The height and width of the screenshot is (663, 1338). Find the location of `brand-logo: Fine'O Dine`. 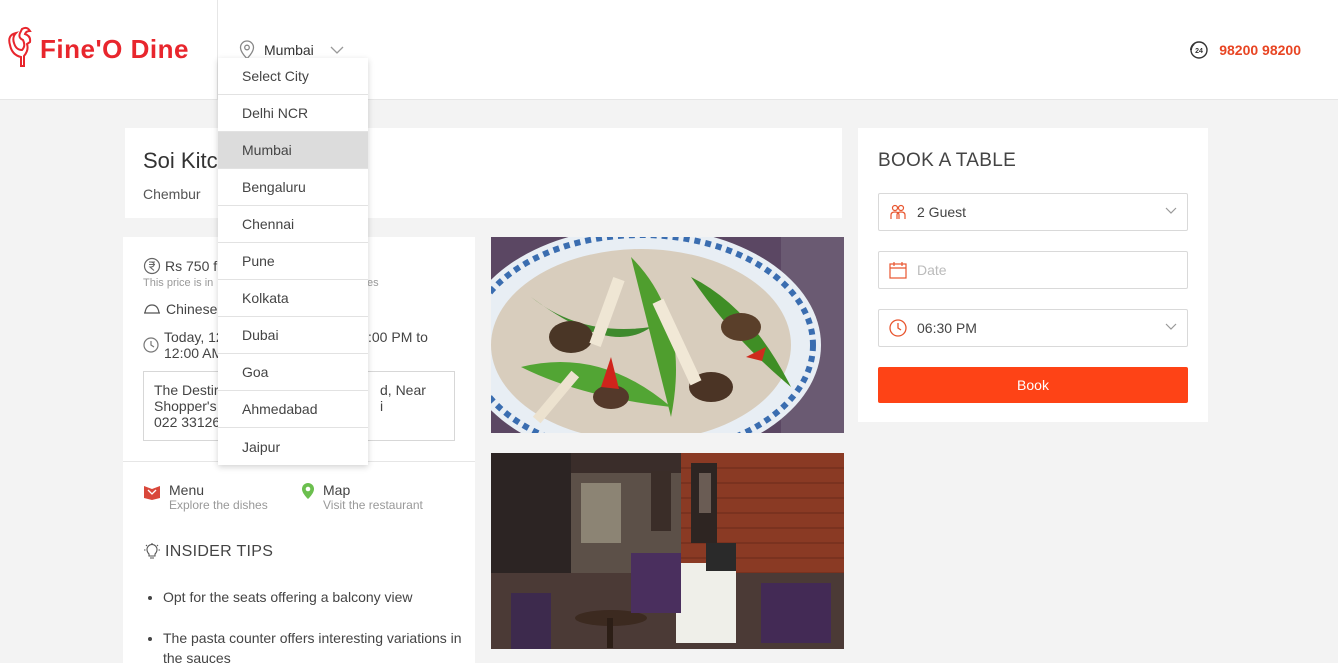

brand-logo: Fine'O Dine is located at coordinates (97, 49).